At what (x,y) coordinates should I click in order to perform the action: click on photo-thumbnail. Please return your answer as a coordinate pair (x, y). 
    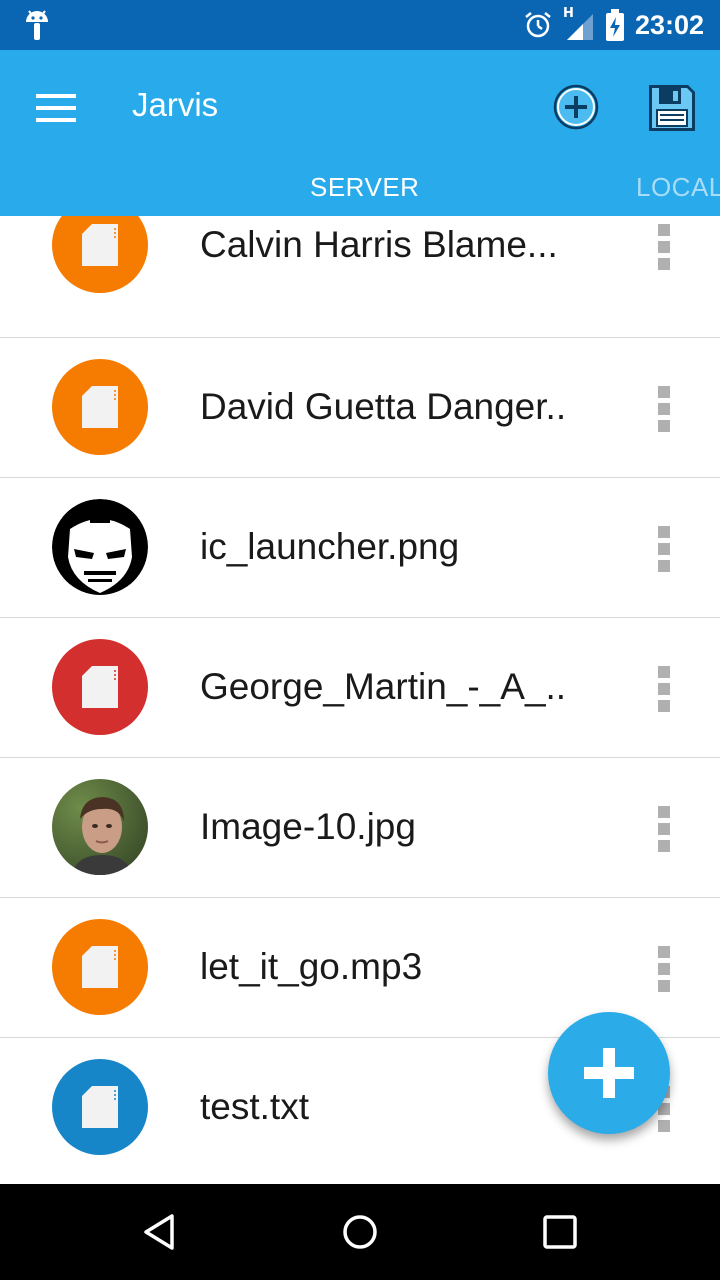
    Looking at the image, I should click on (100, 827).